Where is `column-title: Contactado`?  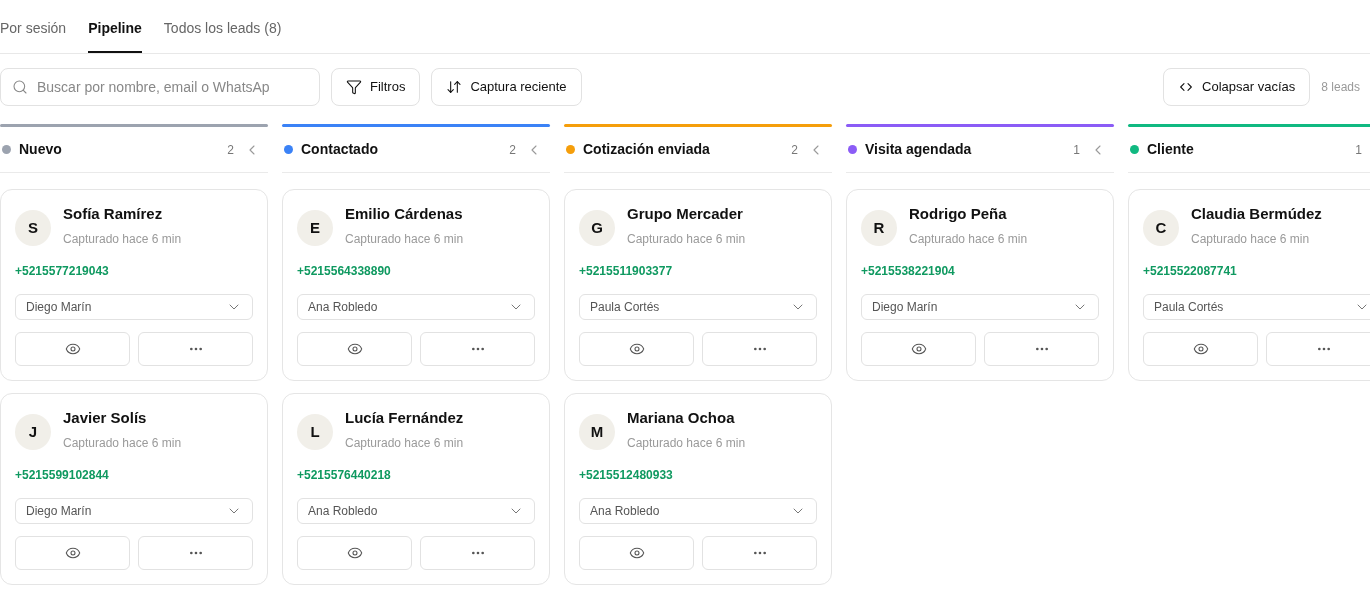 column-title: Contactado is located at coordinates (339, 149).